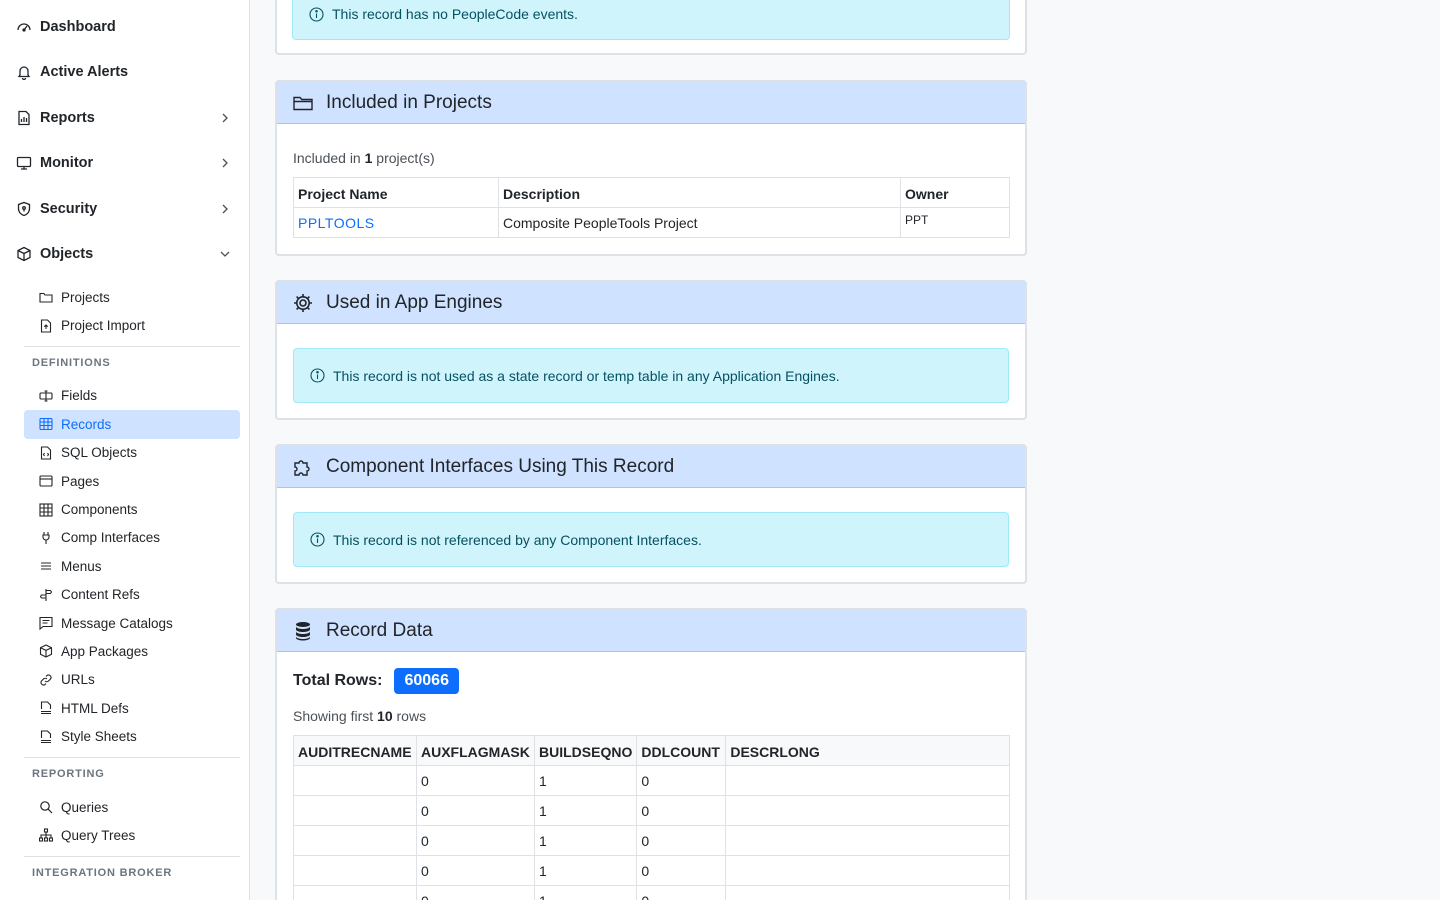 The image size is (1440, 900). Describe the element at coordinates (327, 158) in the screenshot. I see `projects-summary-prefix: Included in` at that location.